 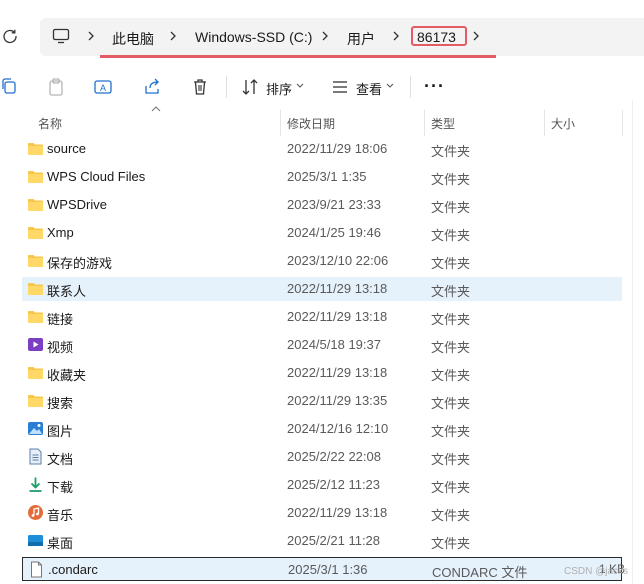 I want to click on file-row: 保存的游戏 2023/12/10 22:06 文件夹, so click(x=322, y=261).